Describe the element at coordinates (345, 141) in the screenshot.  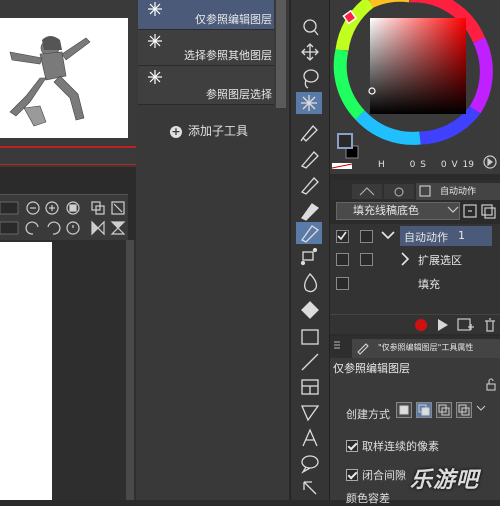
I see `main-color-swatch` at that location.